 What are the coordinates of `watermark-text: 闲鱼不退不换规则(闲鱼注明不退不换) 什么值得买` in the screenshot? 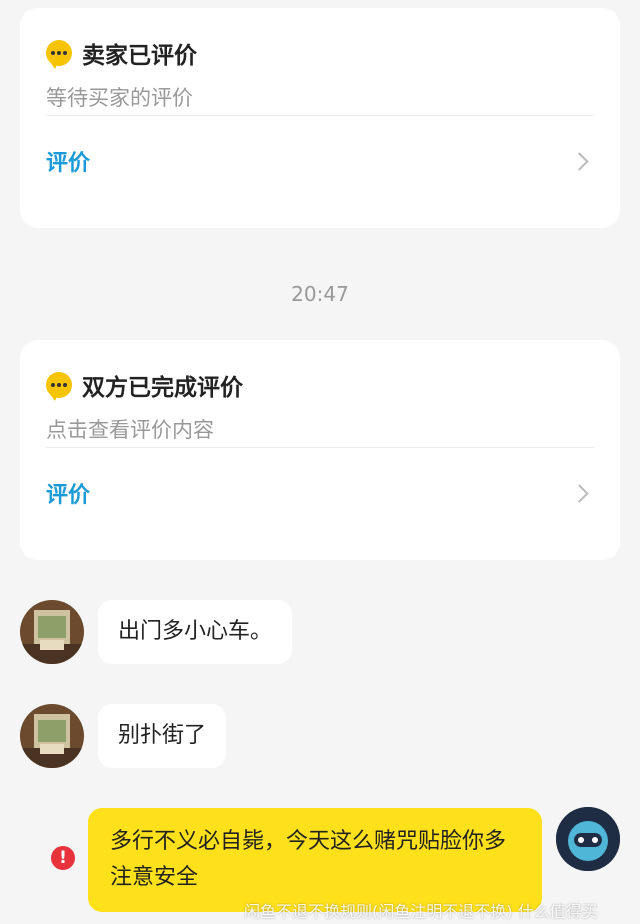 It's located at (421, 911).